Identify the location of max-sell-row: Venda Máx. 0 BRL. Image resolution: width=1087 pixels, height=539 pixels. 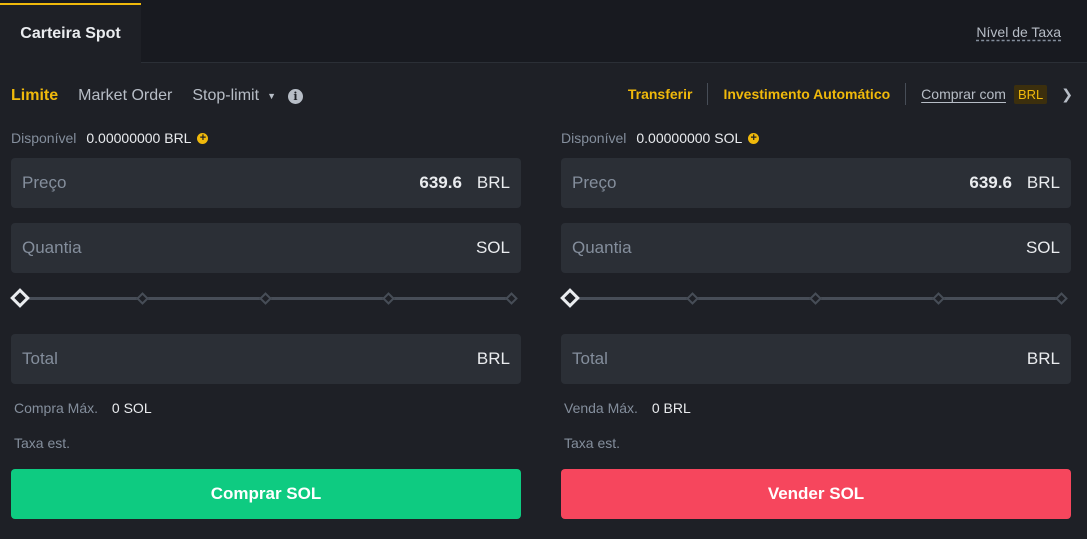
(627, 408).